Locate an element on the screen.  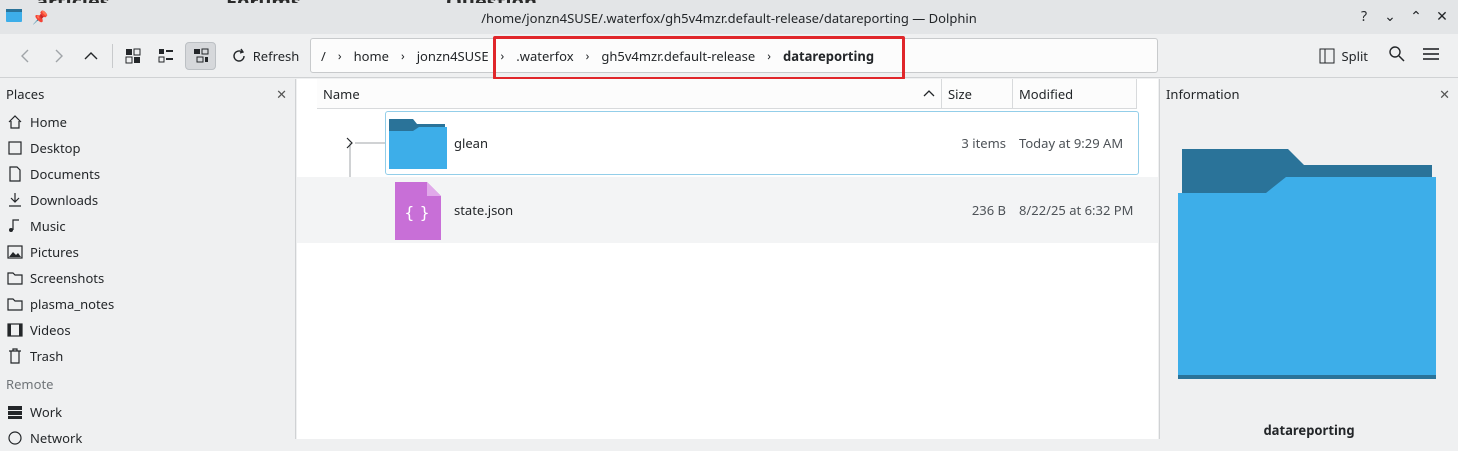
sidebar-item-videos: Videos is located at coordinates (147, 330).